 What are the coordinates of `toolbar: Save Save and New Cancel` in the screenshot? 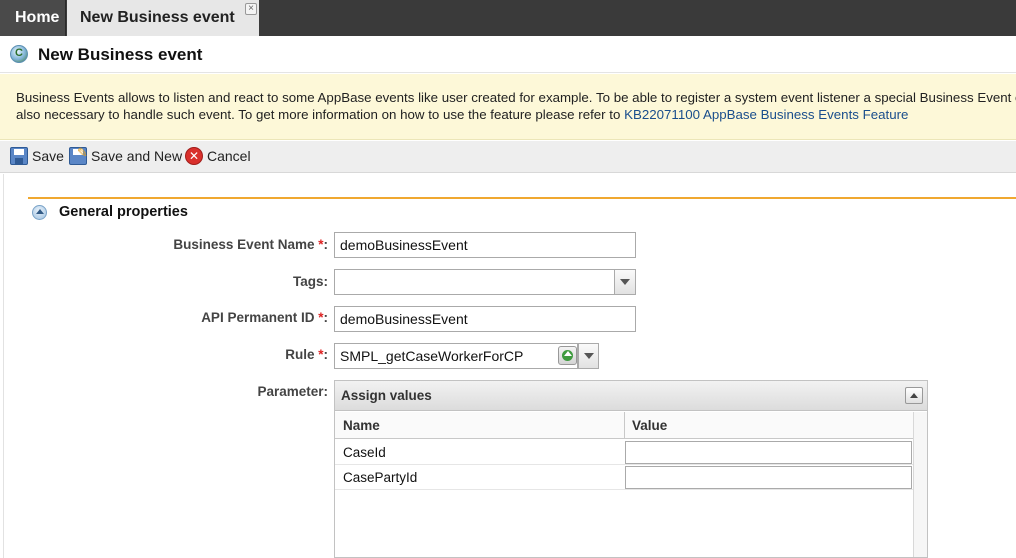 It's located at (508, 157).